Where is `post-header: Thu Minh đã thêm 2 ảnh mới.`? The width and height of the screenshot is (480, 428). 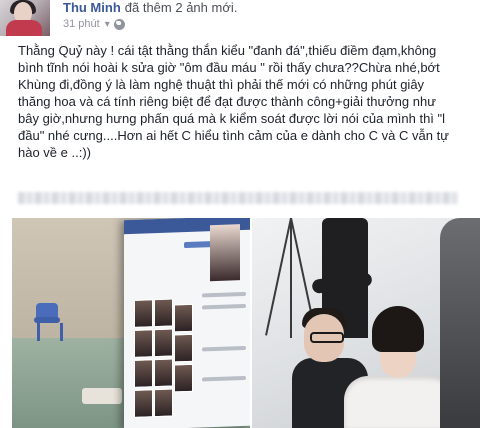
post-header: Thu Minh đã thêm 2 ảnh mới. is located at coordinates (150, 7).